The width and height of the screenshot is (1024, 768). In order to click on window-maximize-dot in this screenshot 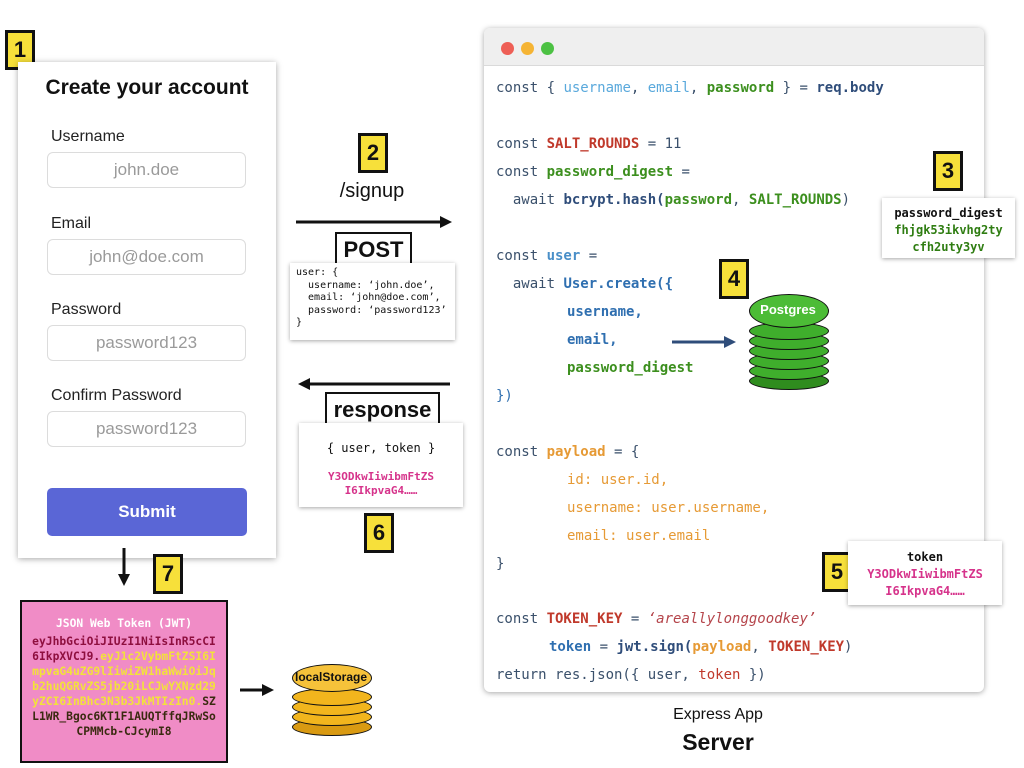, I will do `click(547, 48)`.